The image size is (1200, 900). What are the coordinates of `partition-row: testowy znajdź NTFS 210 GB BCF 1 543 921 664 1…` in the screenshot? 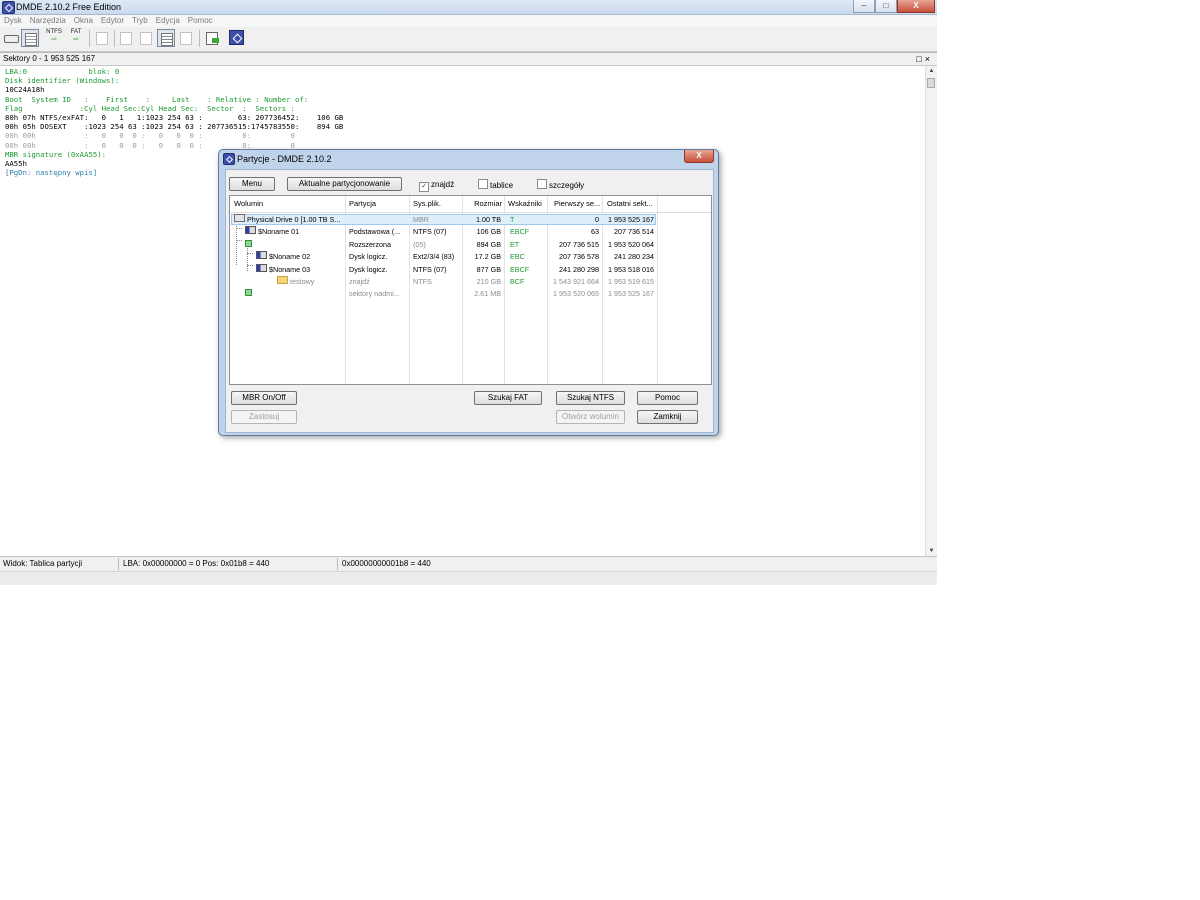 It's located at (470, 282).